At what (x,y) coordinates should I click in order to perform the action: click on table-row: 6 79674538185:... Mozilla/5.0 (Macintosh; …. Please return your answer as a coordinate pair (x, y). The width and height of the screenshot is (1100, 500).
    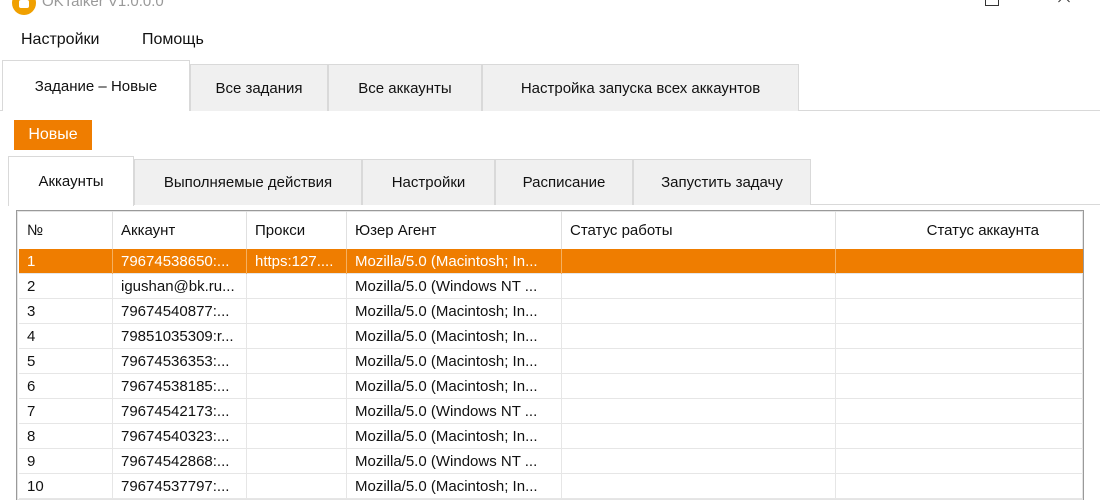
    Looking at the image, I should click on (551, 386).